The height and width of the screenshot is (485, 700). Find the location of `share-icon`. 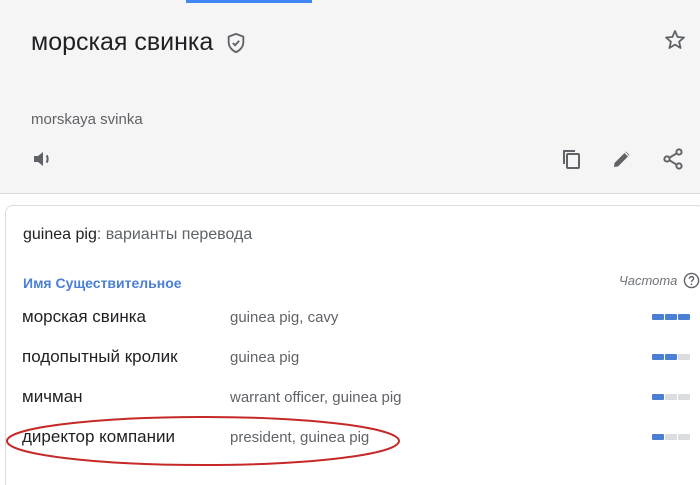

share-icon is located at coordinates (673, 159).